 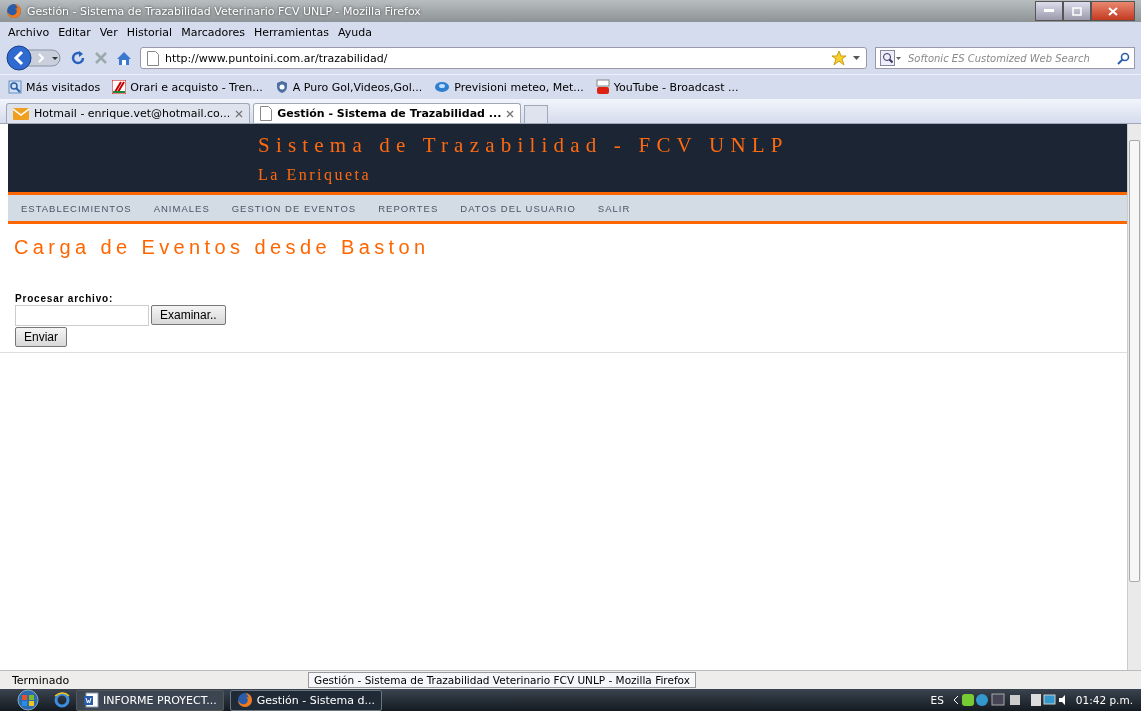 I want to click on menu-item: Historial, so click(x=149, y=32).